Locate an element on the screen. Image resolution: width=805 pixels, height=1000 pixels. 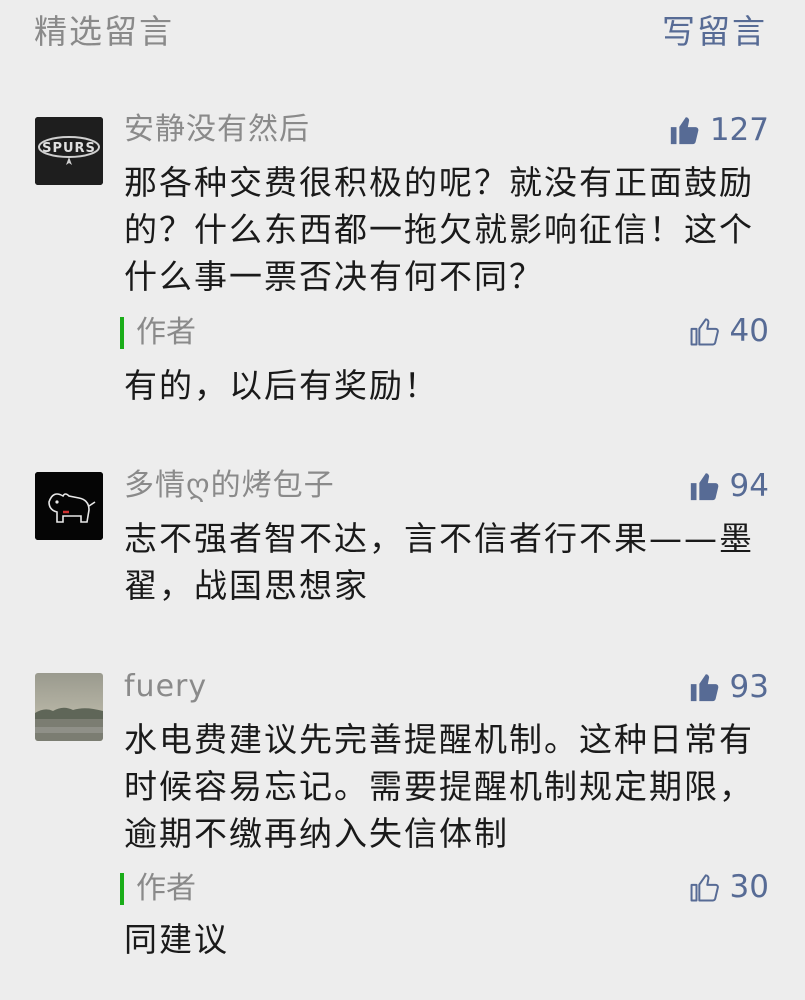
reply-like-button: 40 is located at coordinates (728, 331).